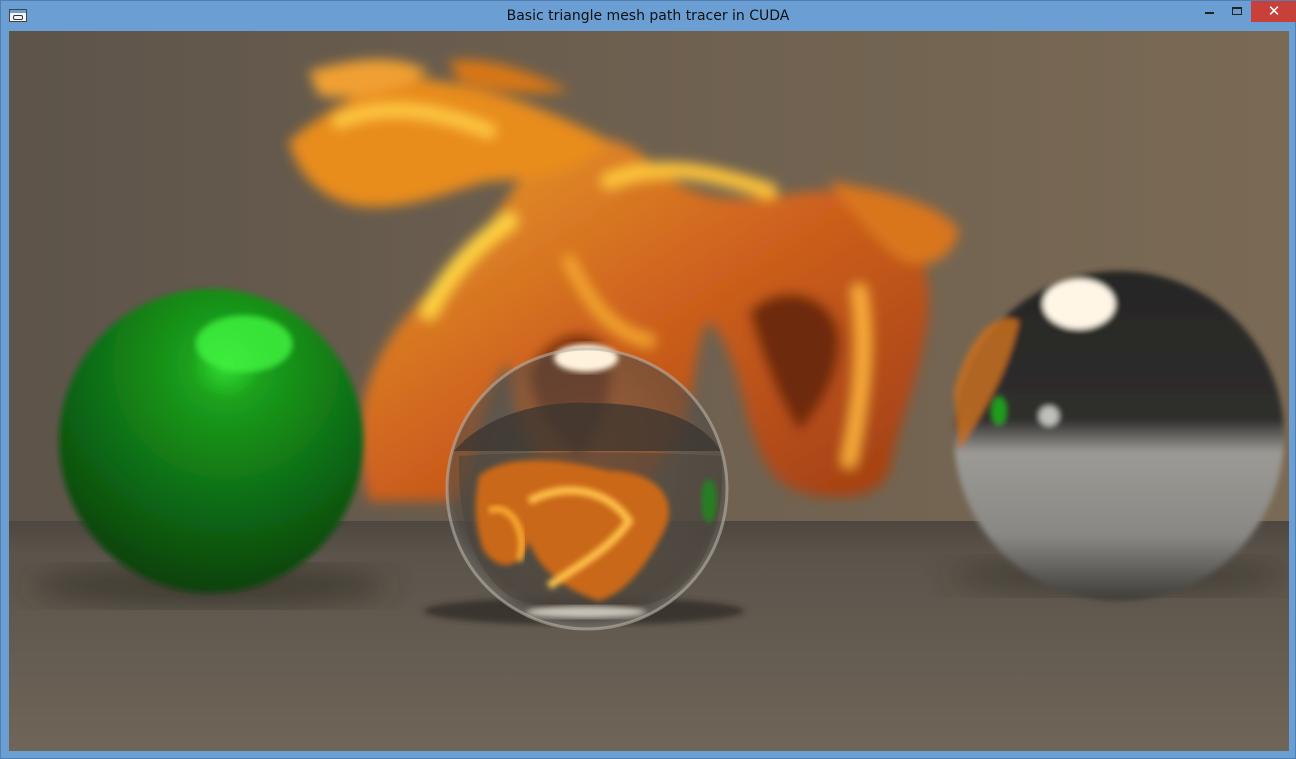 This screenshot has width=1296, height=759. I want to click on close-button: ✕, so click(1273, 11).